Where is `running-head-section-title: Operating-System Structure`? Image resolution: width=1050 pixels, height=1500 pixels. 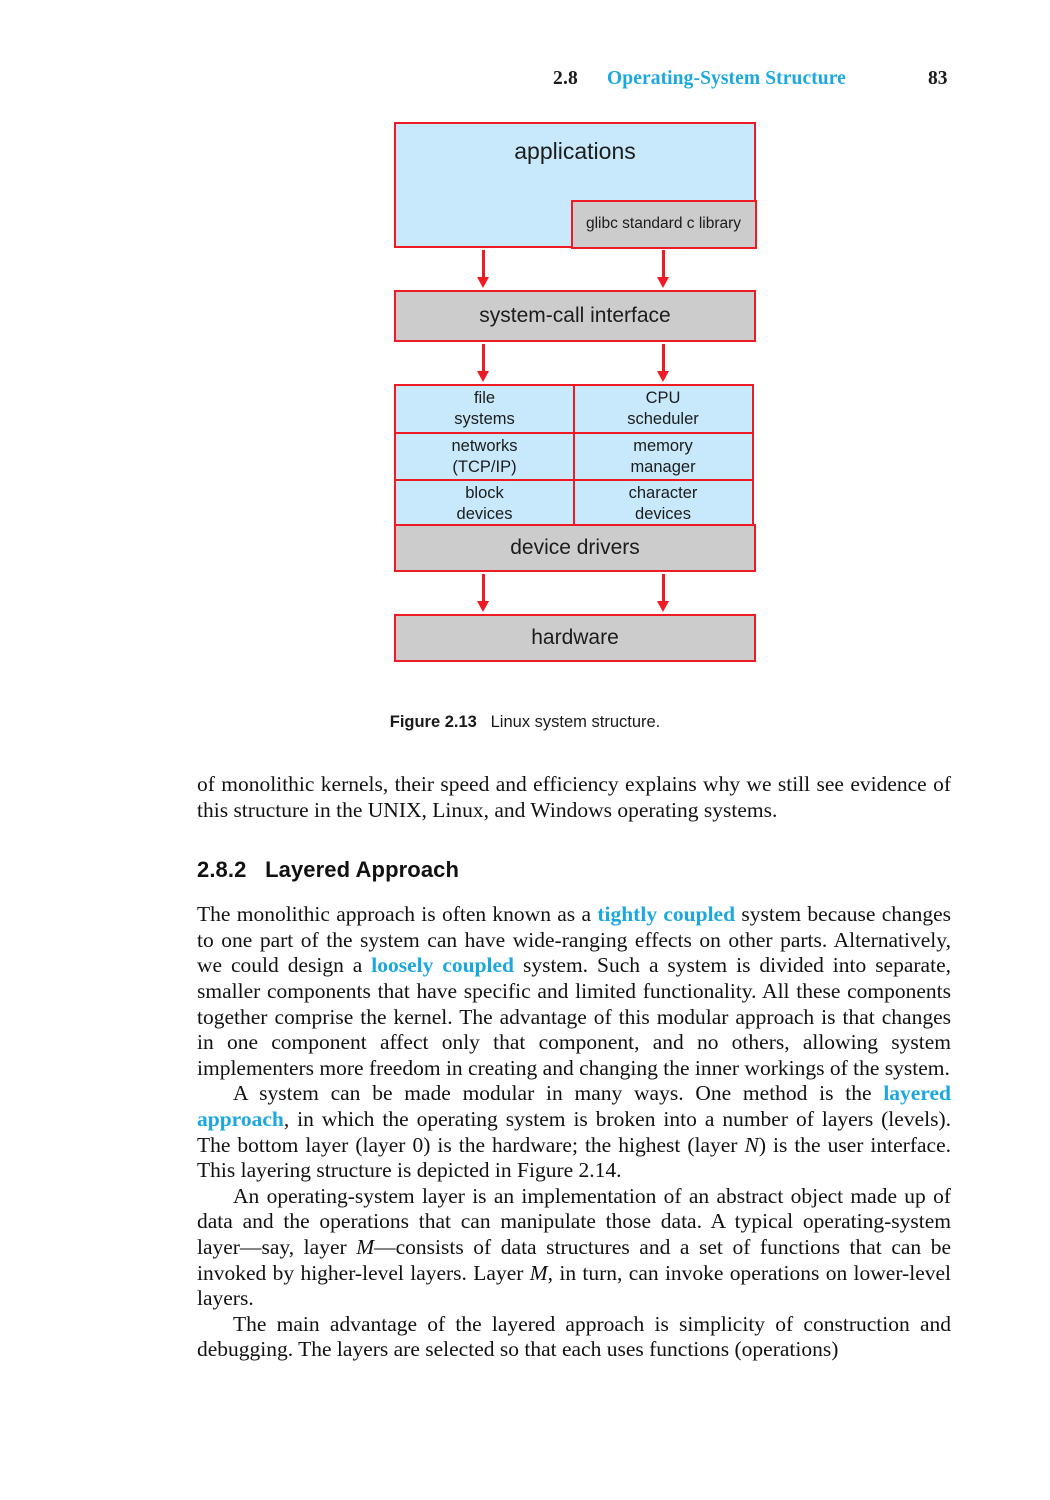
running-head-section-title: Operating-System Structure is located at coordinates (726, 78).